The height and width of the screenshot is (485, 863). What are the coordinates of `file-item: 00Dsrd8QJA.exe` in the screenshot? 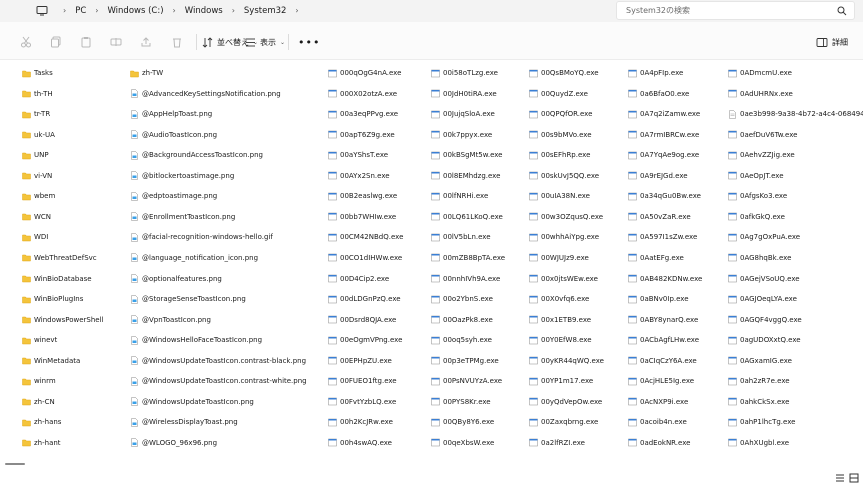 It's located at (362, 320).